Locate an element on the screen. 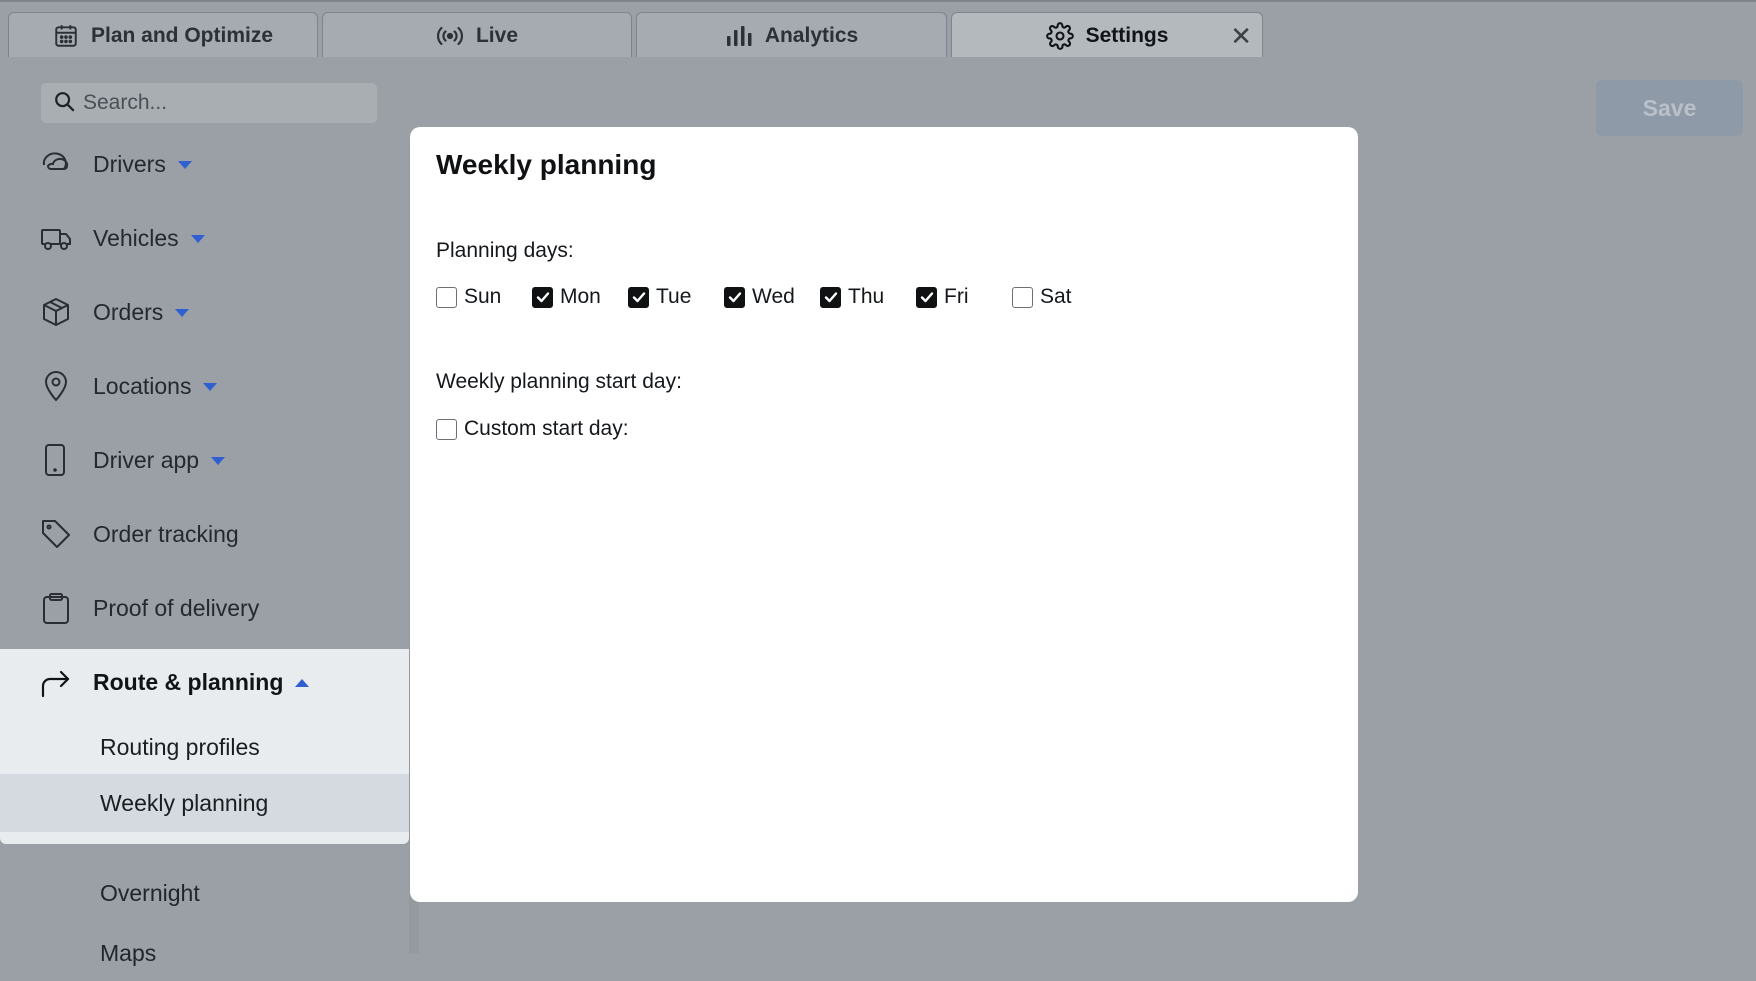  sidebar-item-vehicles: Vehicles is located at coordinates (204, 238).